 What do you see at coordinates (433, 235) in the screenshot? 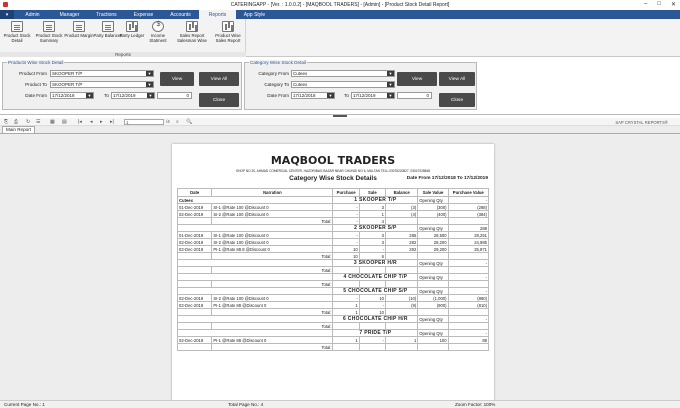
I see `table-cell: 28,500` at bounding box center [433, 235].